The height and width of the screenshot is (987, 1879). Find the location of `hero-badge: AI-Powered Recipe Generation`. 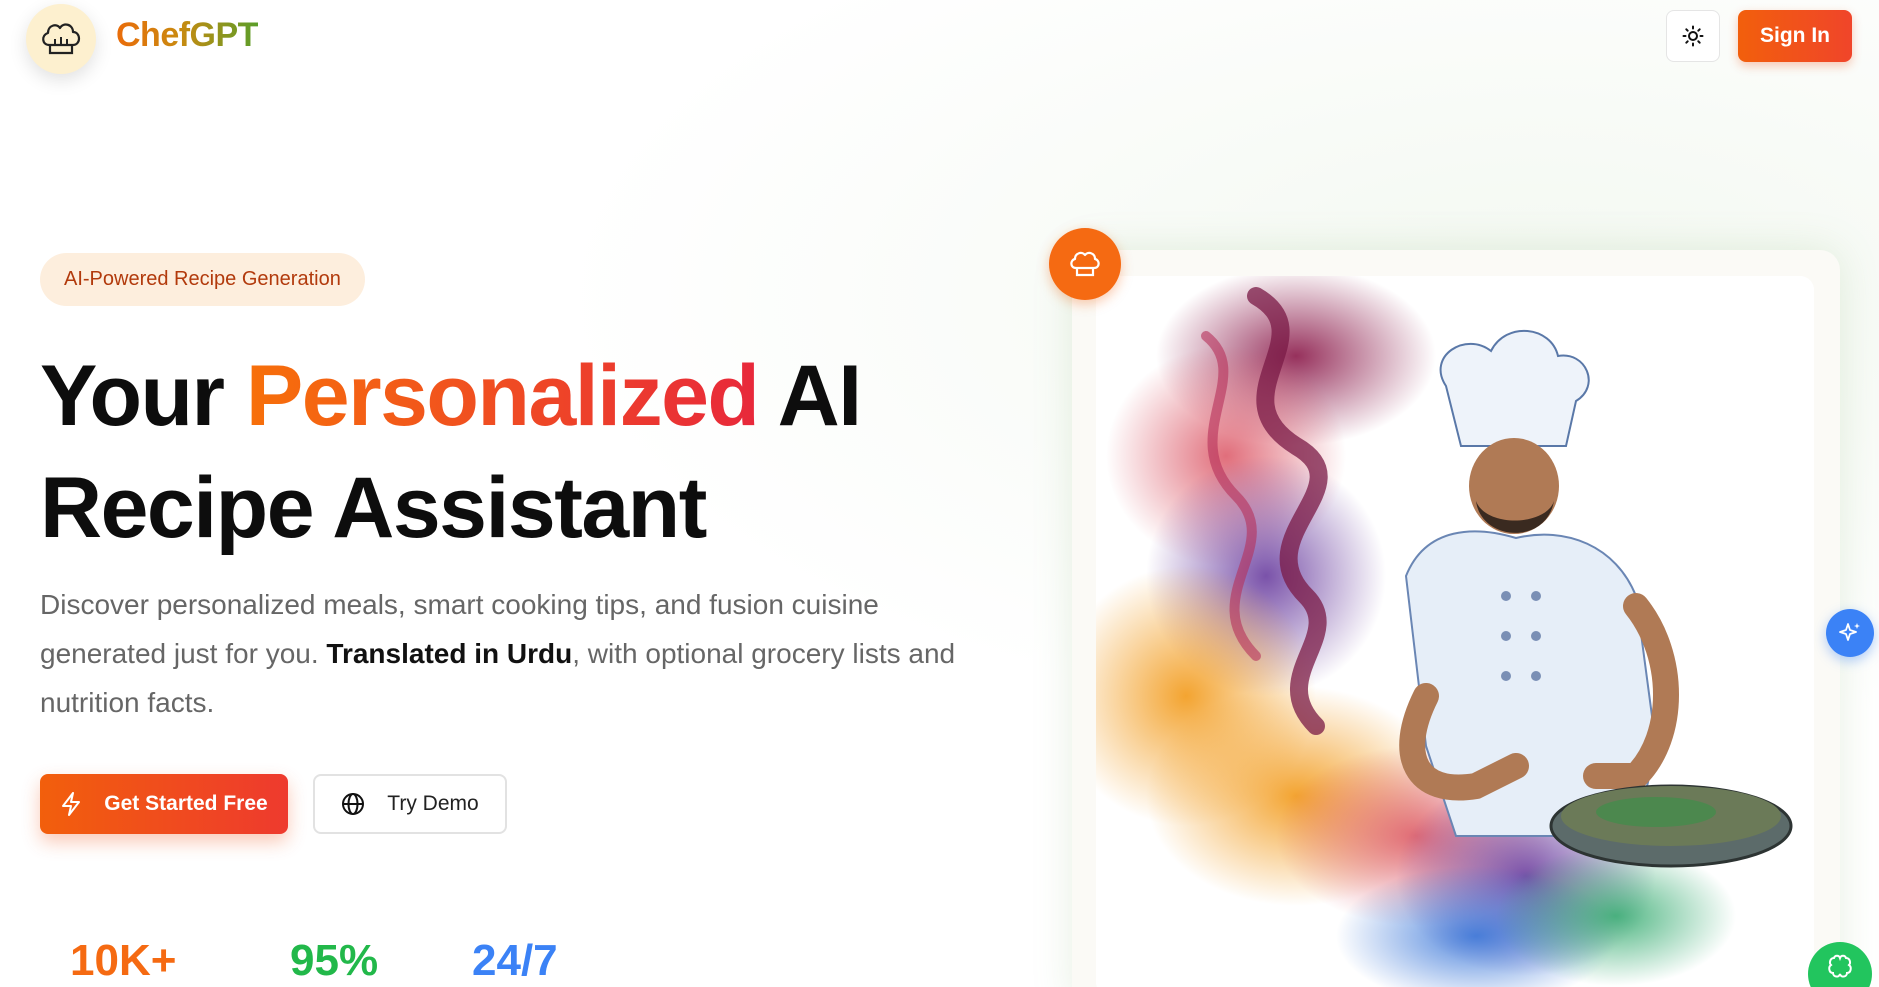

hero-badge: AI-Powered Recipe Generation is located at coordinates (202, 279).